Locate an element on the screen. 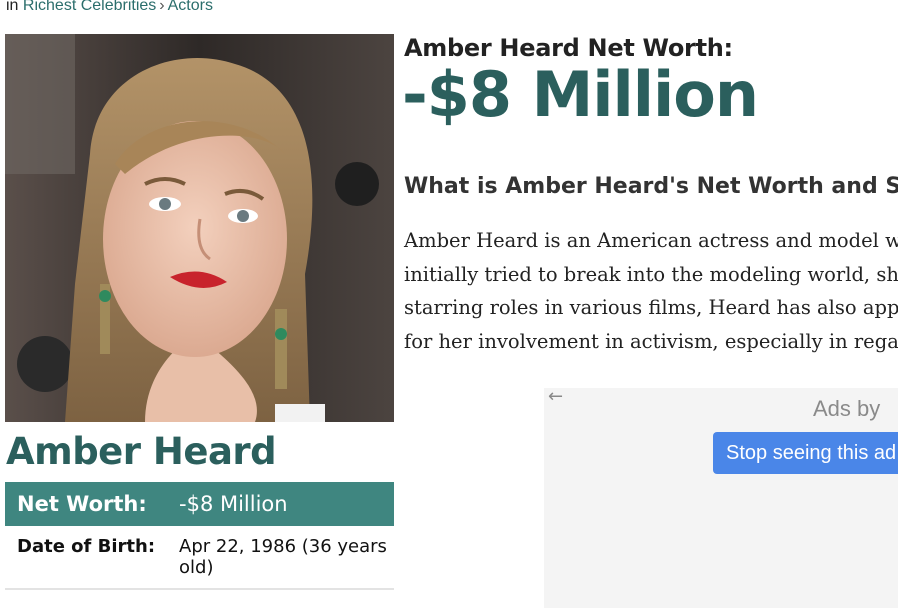 The width and height of the screenshot is (898, 608). article-question-heading: What is Amber Heard's Net Worth and Sa is located at coordinates (651, 186).